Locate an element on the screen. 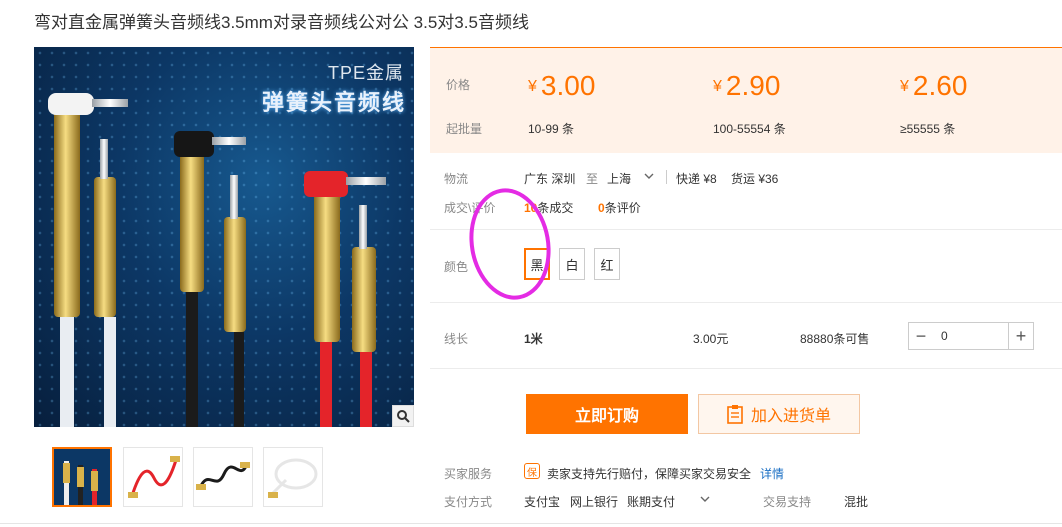 This screenshot has width=1062, height=527. quantity-input is located at coordinates (971, 336).